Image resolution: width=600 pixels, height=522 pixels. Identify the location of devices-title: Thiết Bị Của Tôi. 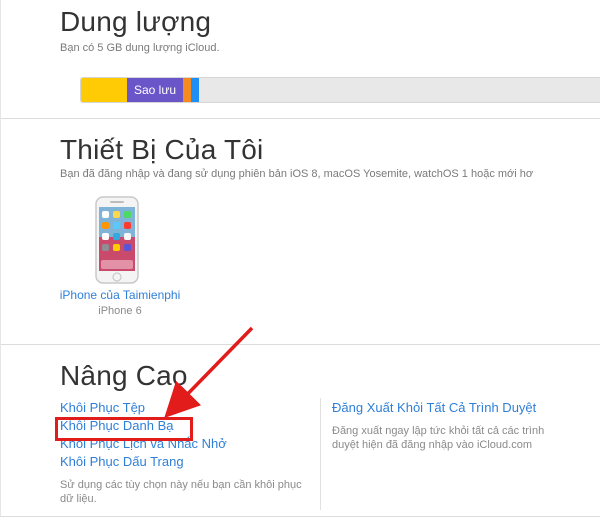
(162, 149).